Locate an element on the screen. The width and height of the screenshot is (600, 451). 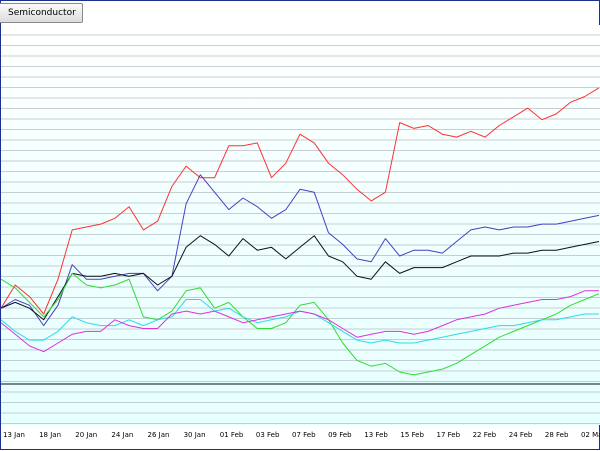
x-tick-label: 20 Jan is located at coordinates (86, 435).